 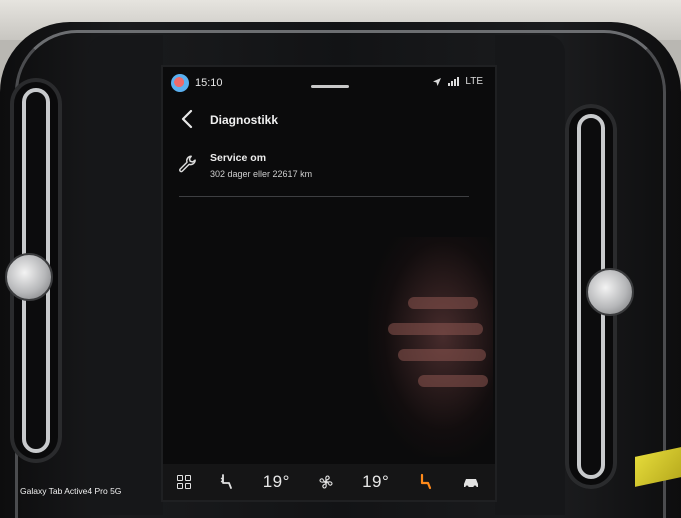 I want to click on home-grid-button, so click(x=183, y=482).